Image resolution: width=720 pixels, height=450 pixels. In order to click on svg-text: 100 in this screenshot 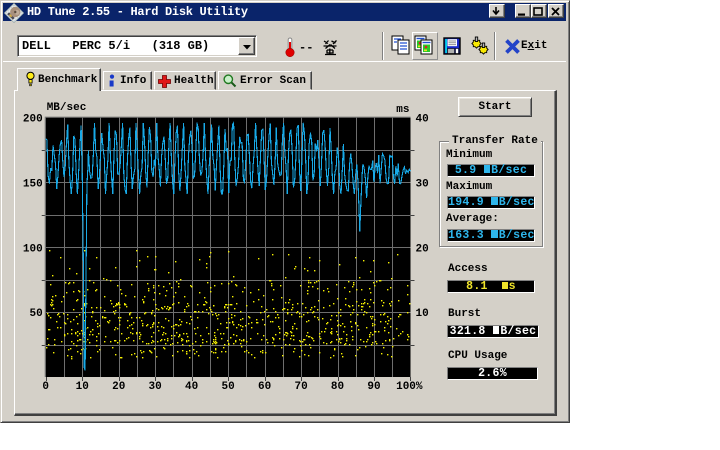, I will do `click(33, 249)`.